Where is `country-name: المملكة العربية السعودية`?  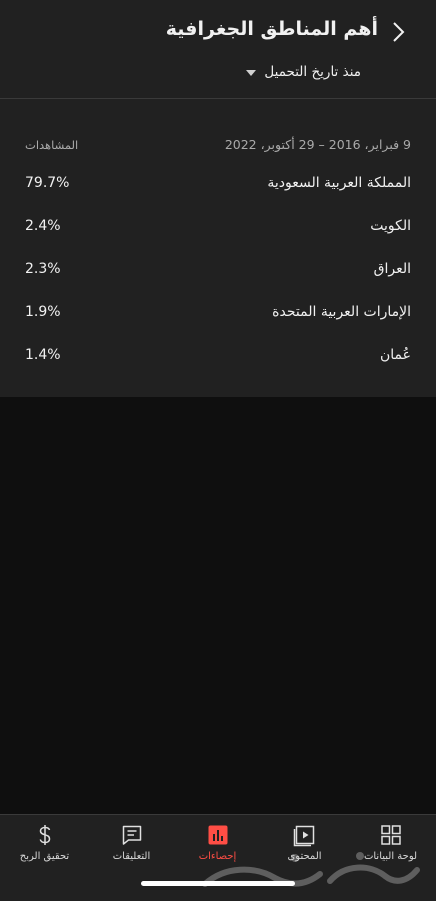 country-name: المملكة العربية السعودية is located at coordinates (339, 183).